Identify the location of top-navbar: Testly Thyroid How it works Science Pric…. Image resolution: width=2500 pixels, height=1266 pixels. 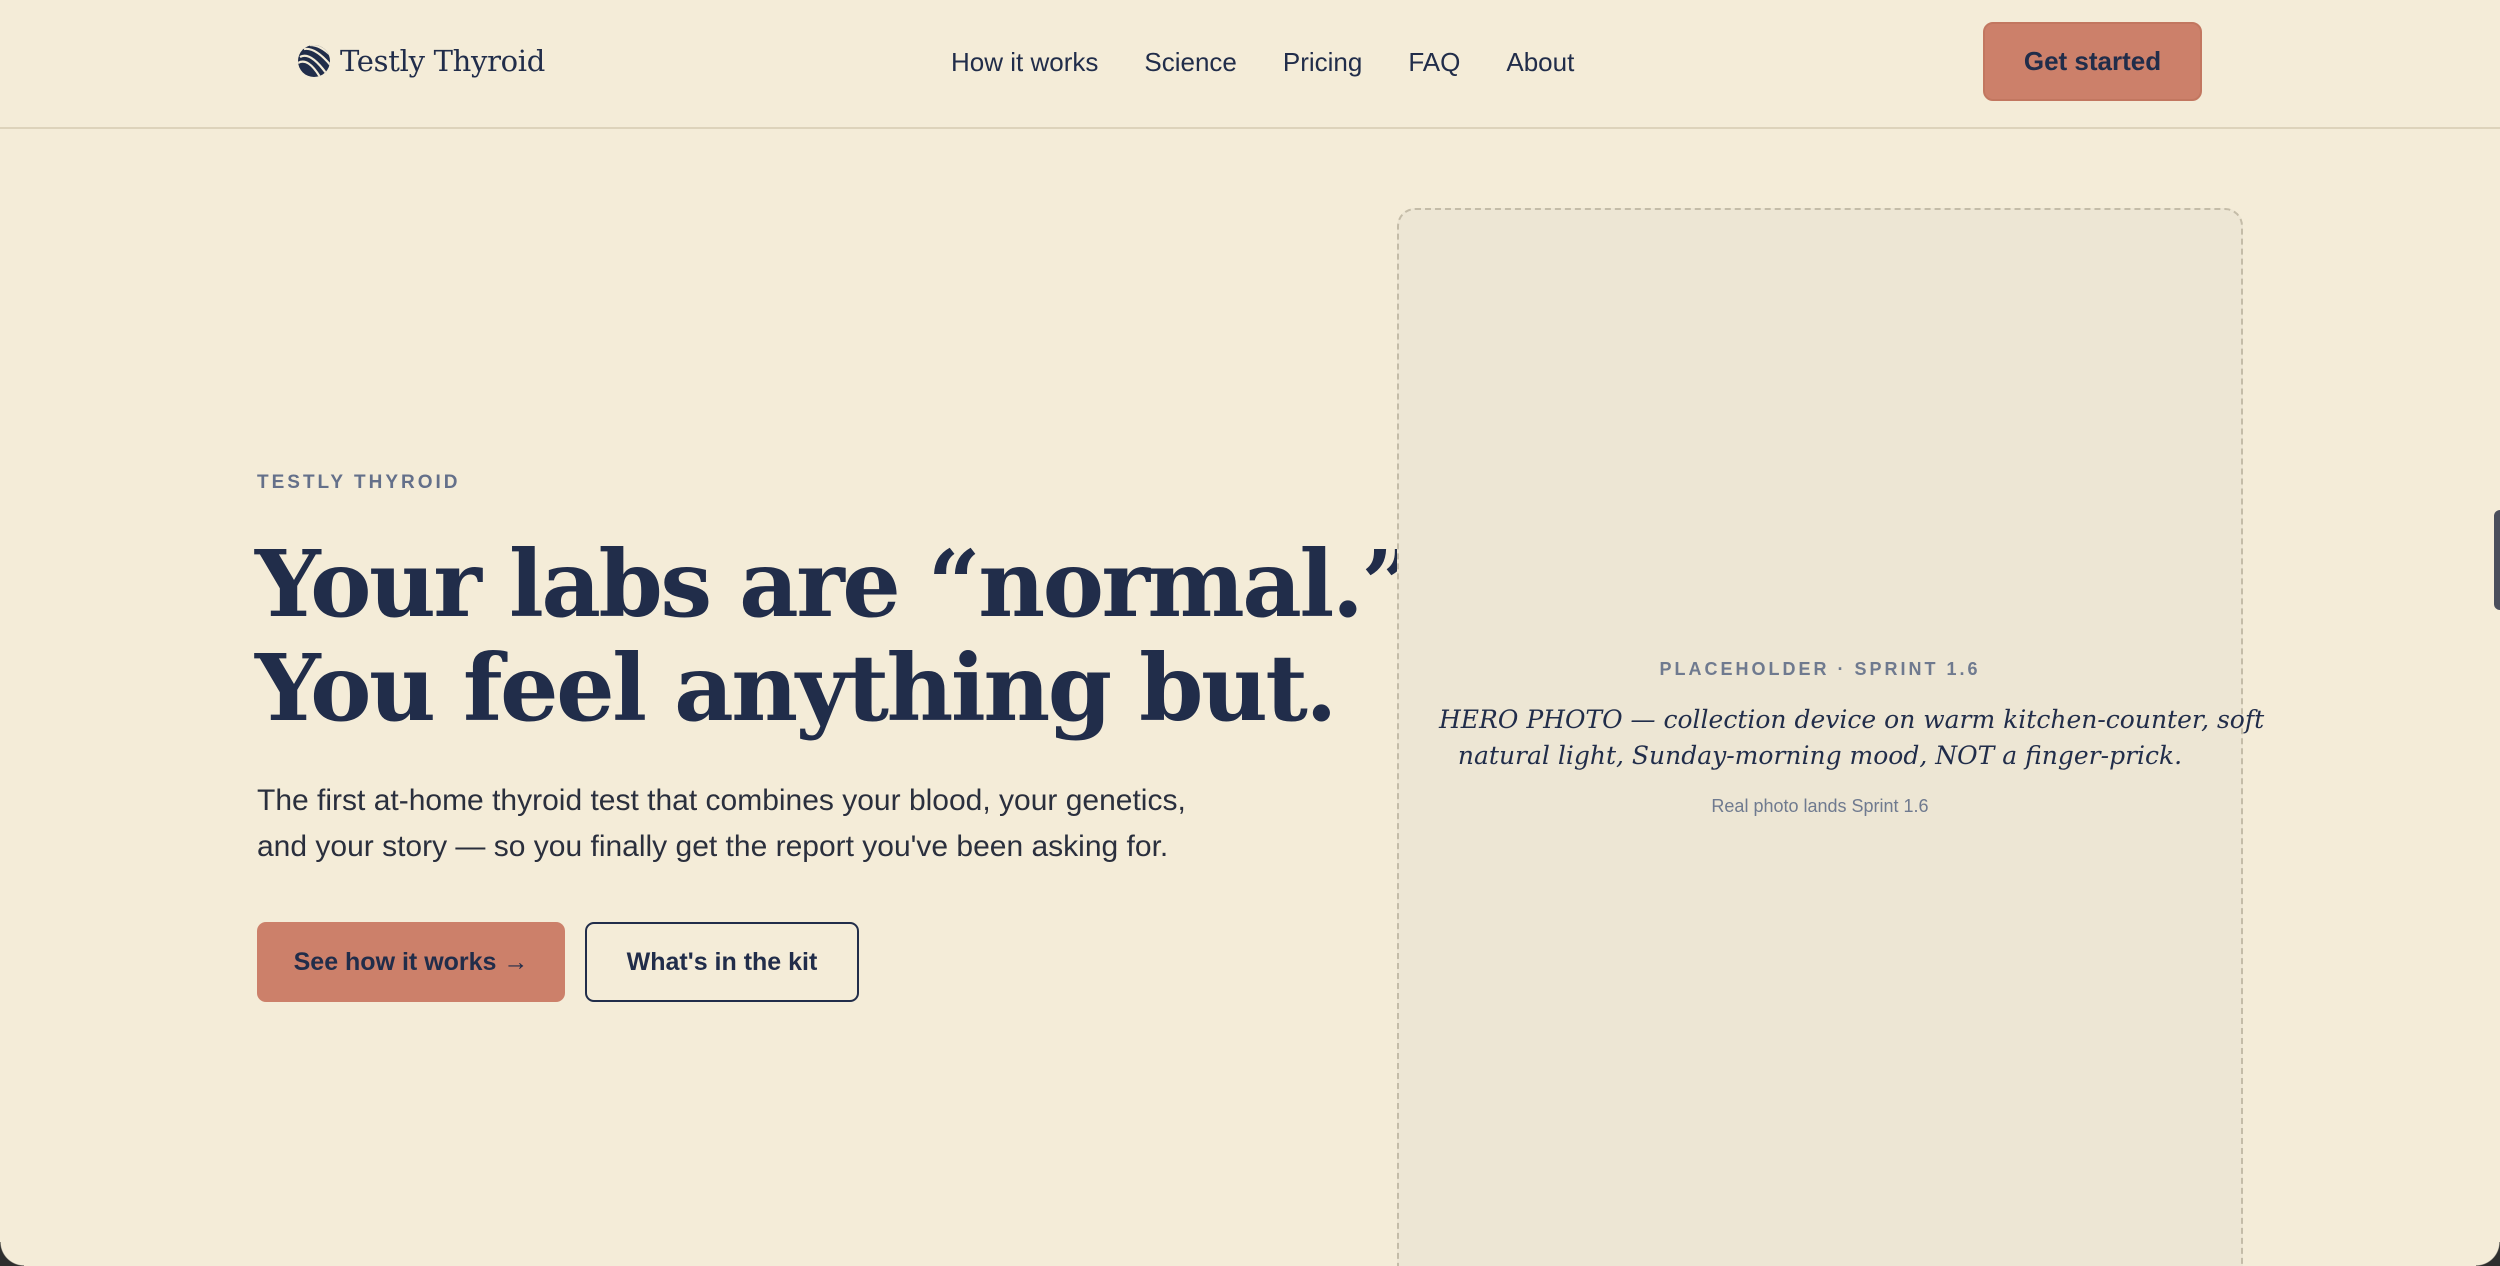
(1250, 64).